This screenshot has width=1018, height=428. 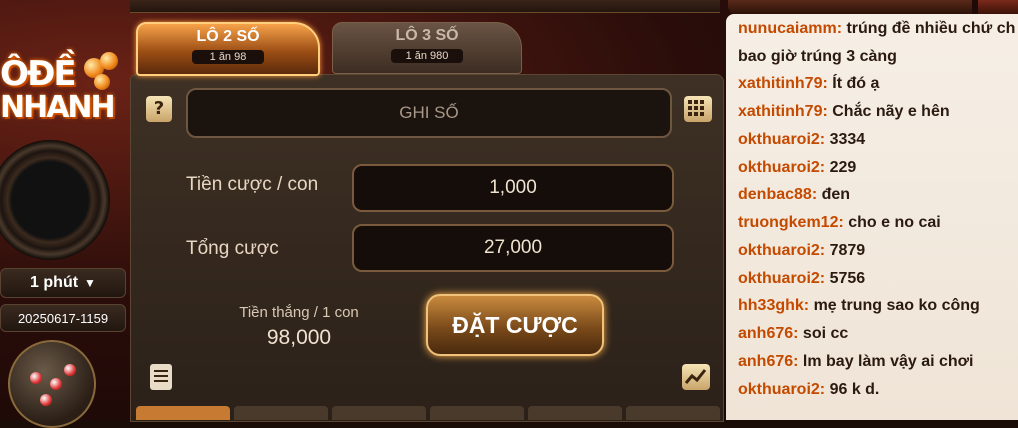 What do you see at coordinates (513, 248) in the screenshot?
I see `total-bet-value: 27,000` at bounding box center [513, 248].